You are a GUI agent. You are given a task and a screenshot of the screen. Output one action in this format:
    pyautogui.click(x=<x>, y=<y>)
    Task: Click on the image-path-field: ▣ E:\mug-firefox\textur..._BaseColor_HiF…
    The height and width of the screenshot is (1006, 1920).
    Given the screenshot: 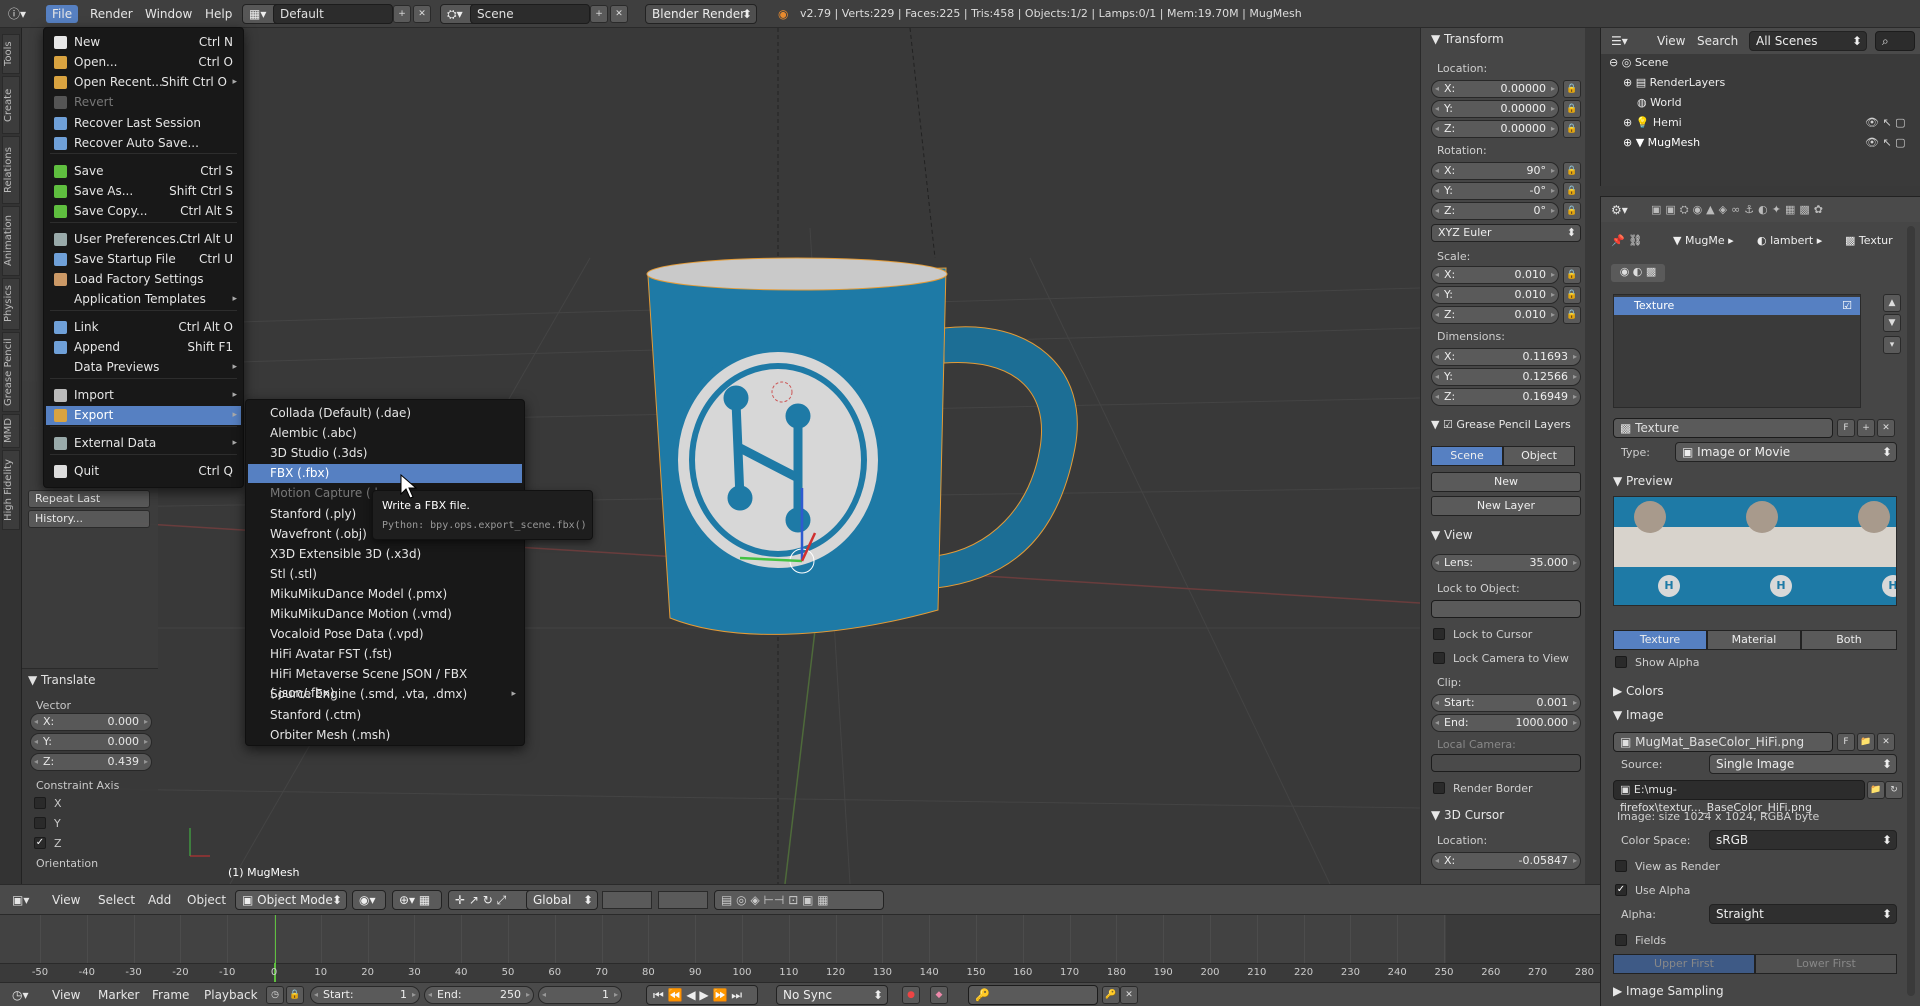 What is the action you would take?
    pyautogui.click(x=1739, y=797)
    